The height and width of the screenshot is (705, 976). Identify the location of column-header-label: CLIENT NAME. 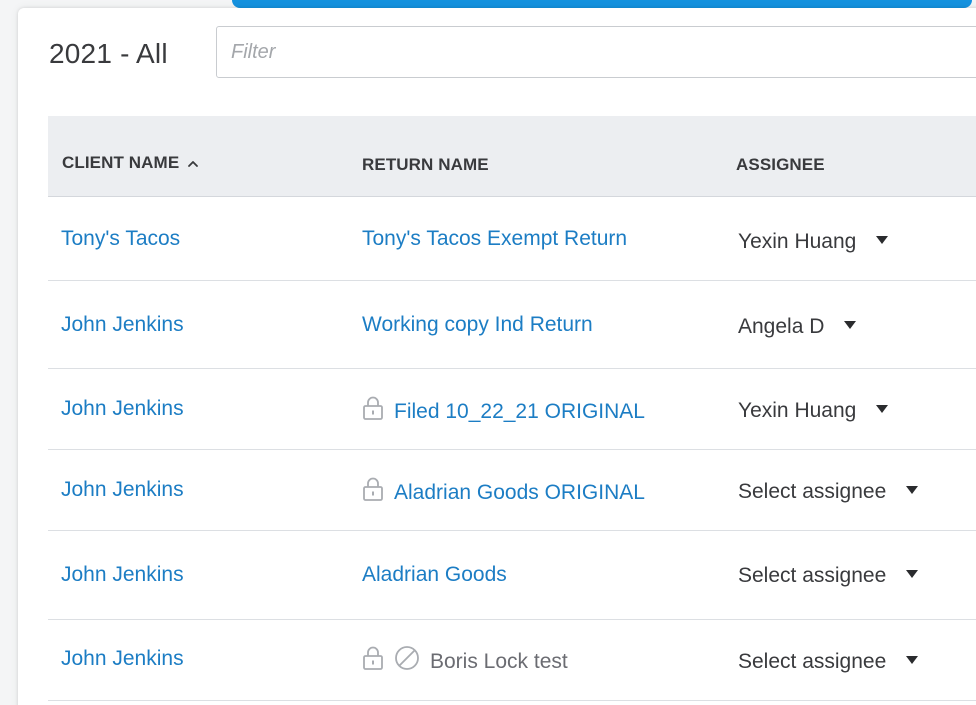
(121, 162).